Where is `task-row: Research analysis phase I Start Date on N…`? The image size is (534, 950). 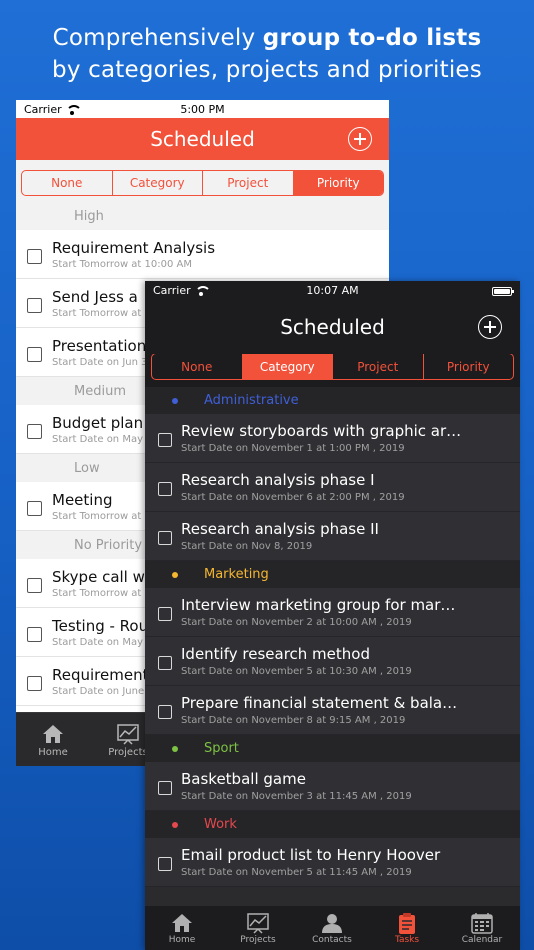
task-row: Research analysis phase I Start Date on N… is located at coordinates (332, 487).